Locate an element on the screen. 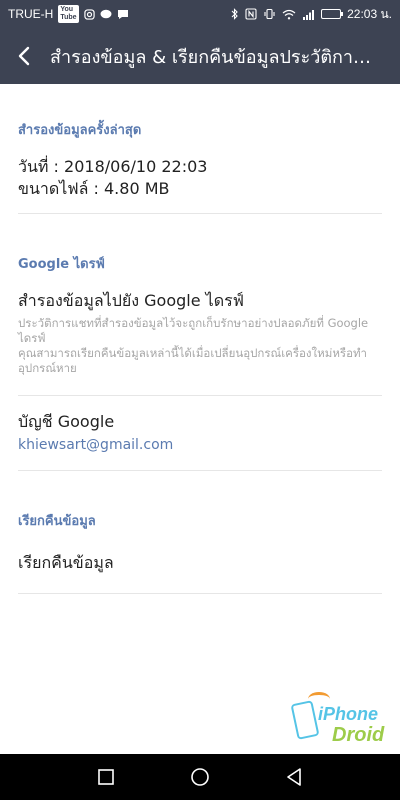  carrier-label: TRUE-H is located at coordinates (31, 14).